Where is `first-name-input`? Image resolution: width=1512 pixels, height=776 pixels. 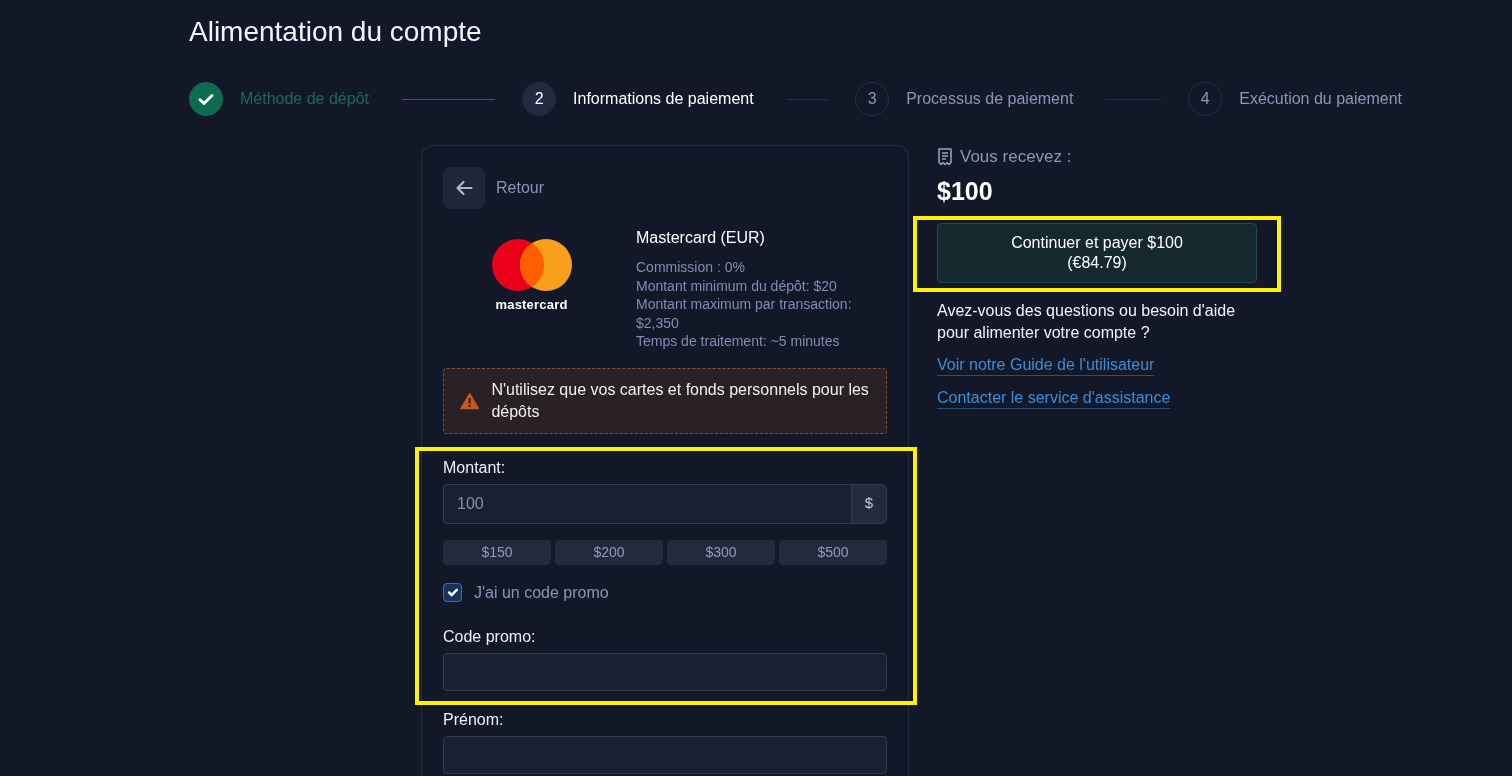 first-name-input is located at coordinates (665, 754).